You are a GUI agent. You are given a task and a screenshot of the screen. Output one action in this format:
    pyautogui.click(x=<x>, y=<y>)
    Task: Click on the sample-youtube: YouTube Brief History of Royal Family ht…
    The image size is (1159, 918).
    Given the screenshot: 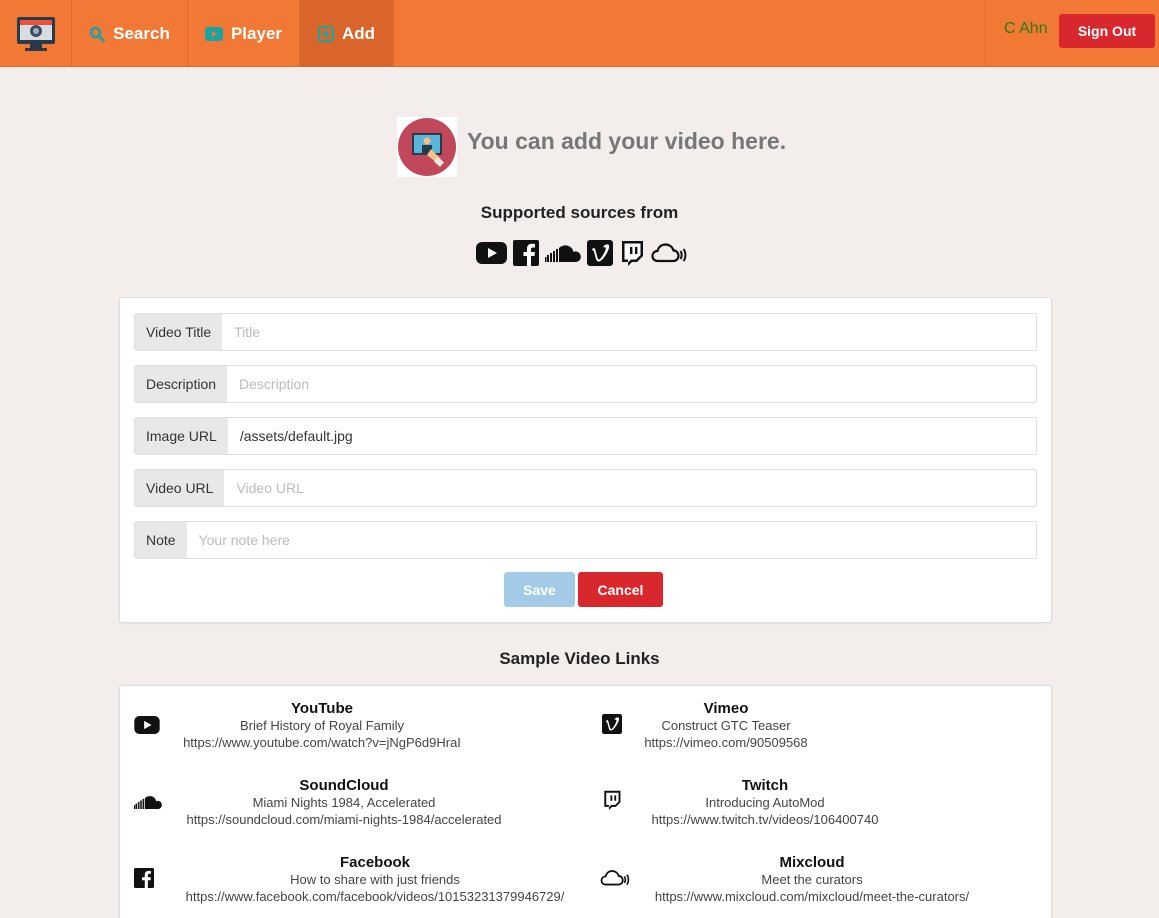 What is the action you would take?
    pyautogui.click(x=322, y=730)
    